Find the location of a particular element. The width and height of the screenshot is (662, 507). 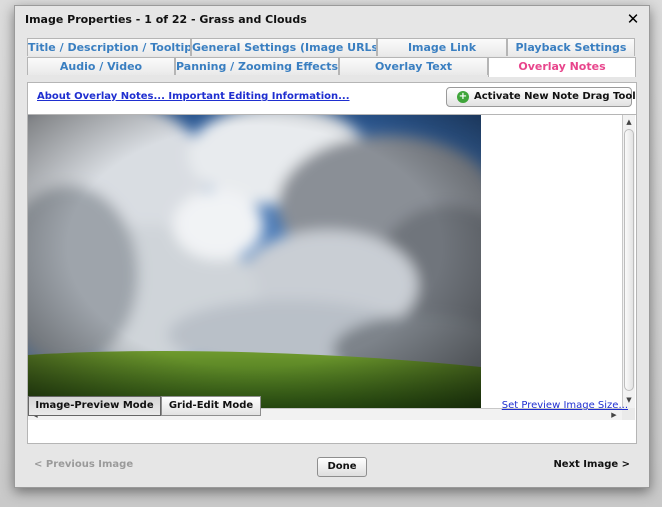

done-button: Done is located at coordinates (342, 467).